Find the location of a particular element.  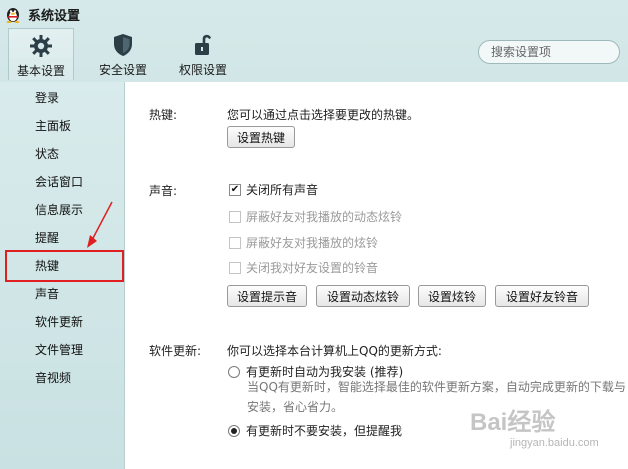

tab-security-settings: 安全设置 is located at coordinates (123, 54).